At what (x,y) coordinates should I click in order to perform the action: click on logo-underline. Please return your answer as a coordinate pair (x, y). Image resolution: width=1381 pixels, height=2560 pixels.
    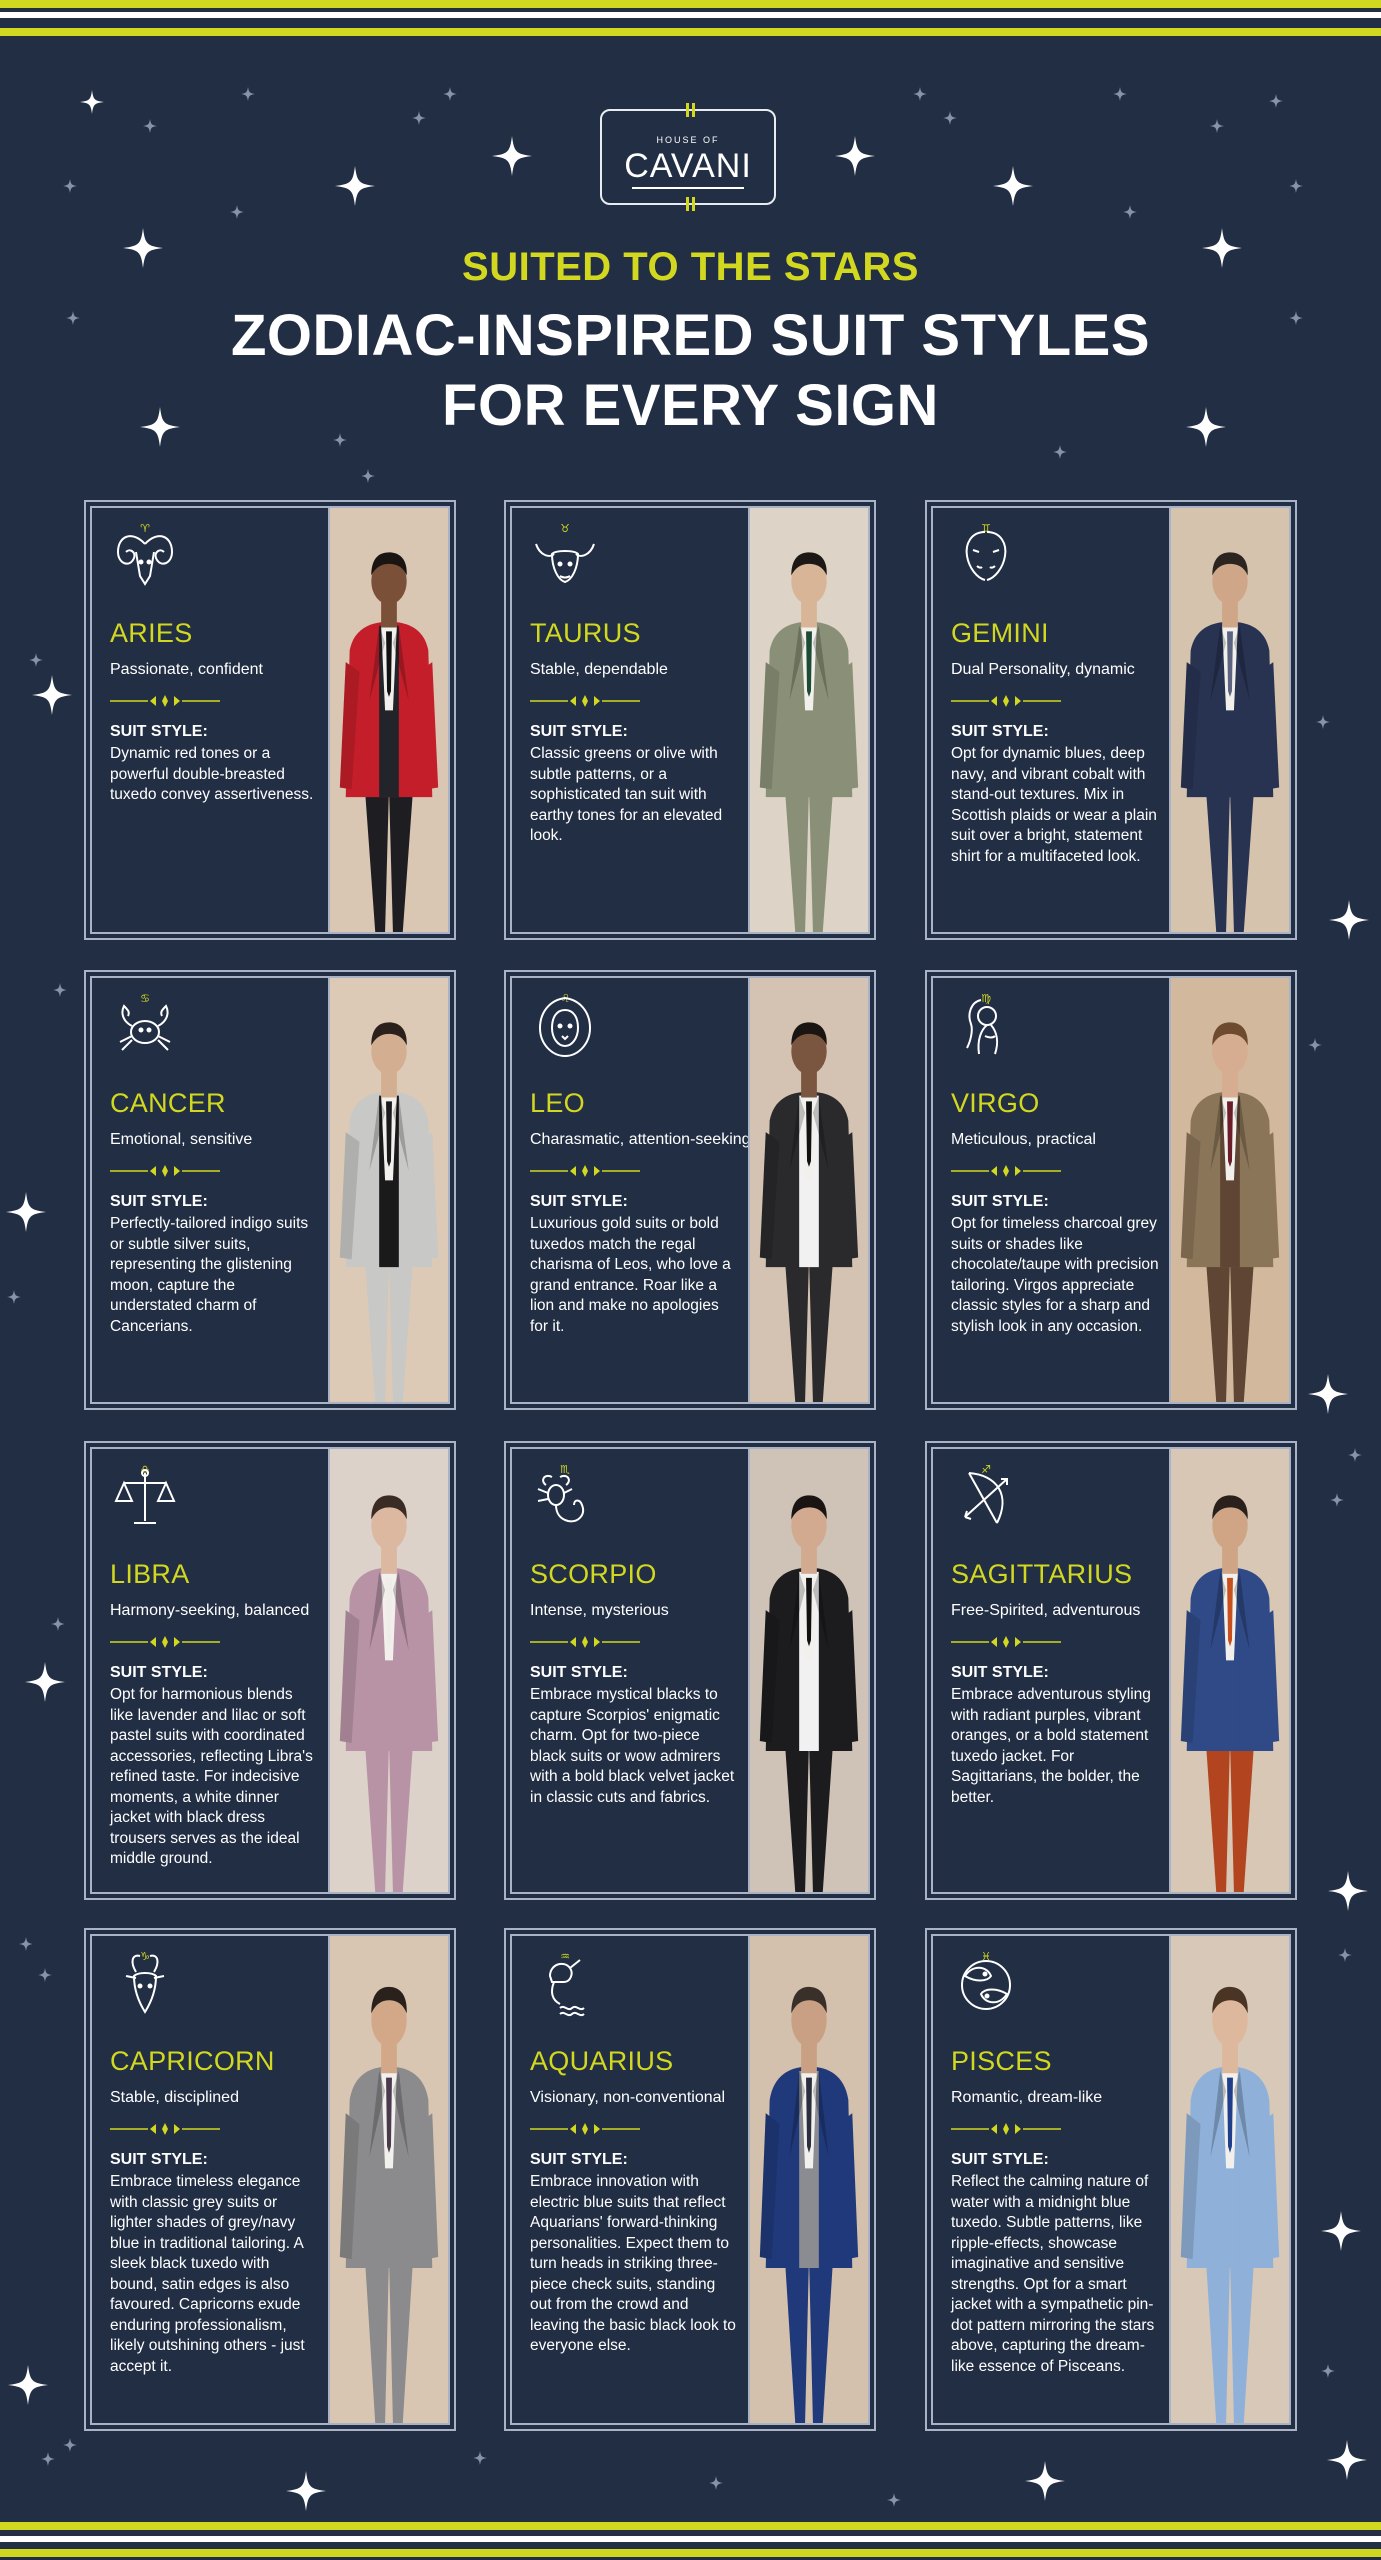
    Looking at the image, I should click on (688, 188).